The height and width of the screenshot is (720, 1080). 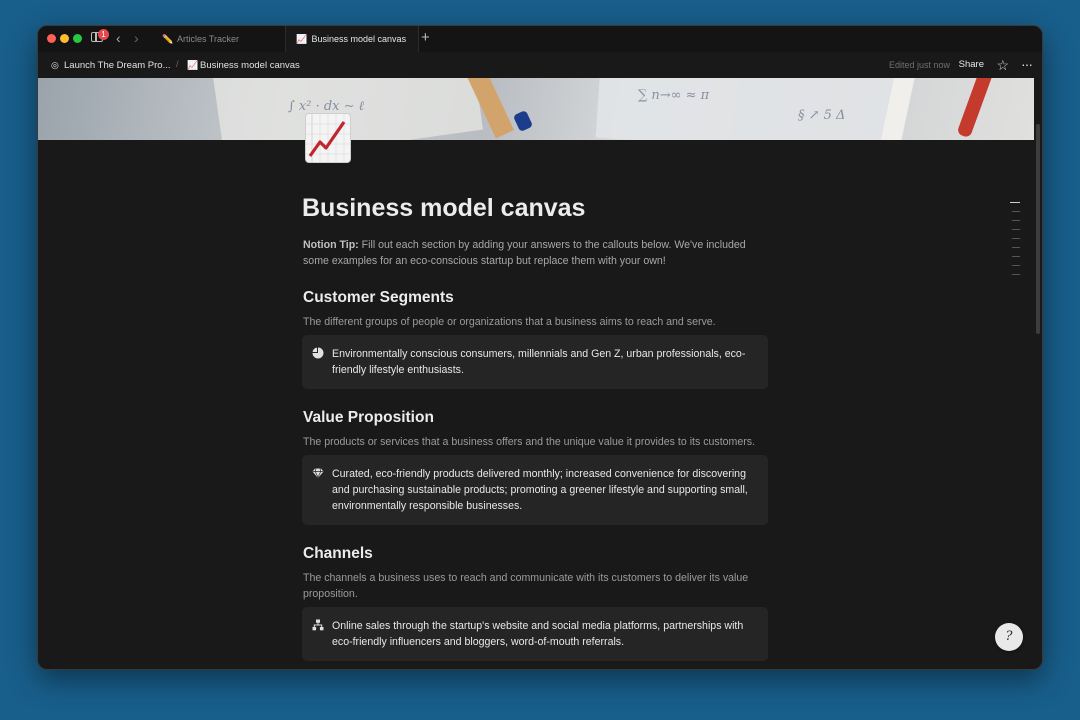 I want to click on more-options-icon: ···, so click(x=1027, y=64).